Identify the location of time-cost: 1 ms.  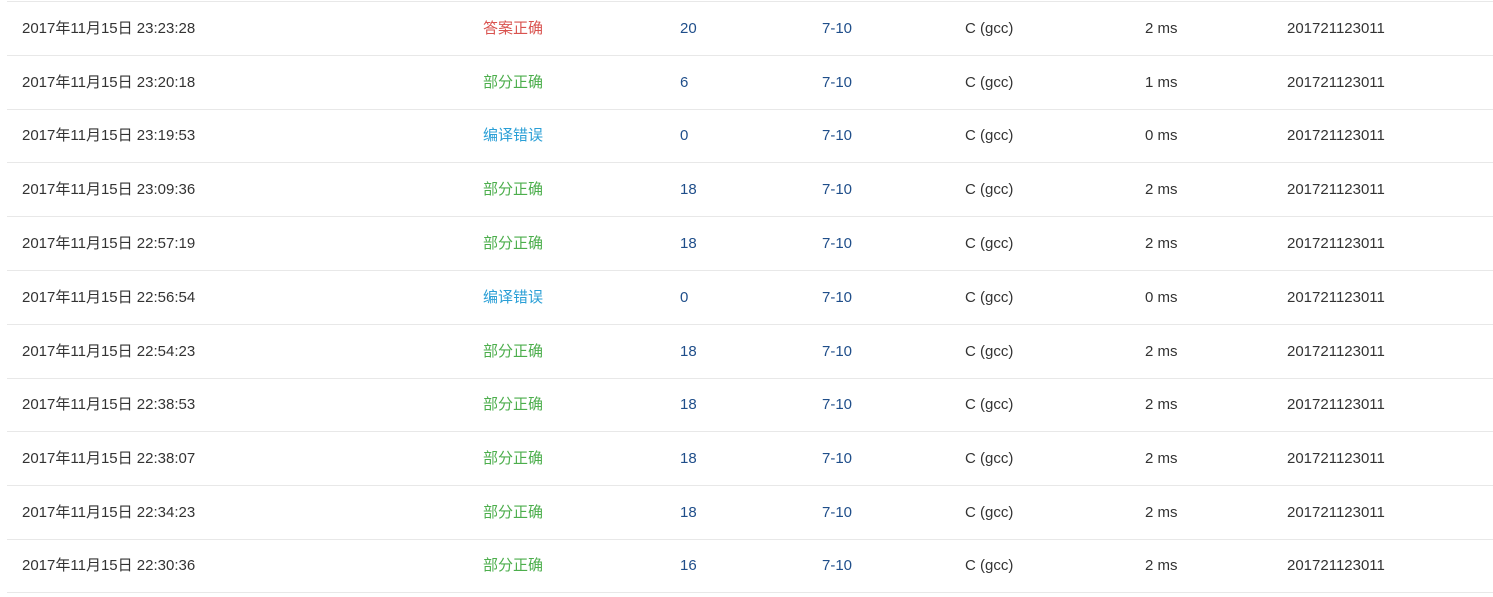
(1161, 82).